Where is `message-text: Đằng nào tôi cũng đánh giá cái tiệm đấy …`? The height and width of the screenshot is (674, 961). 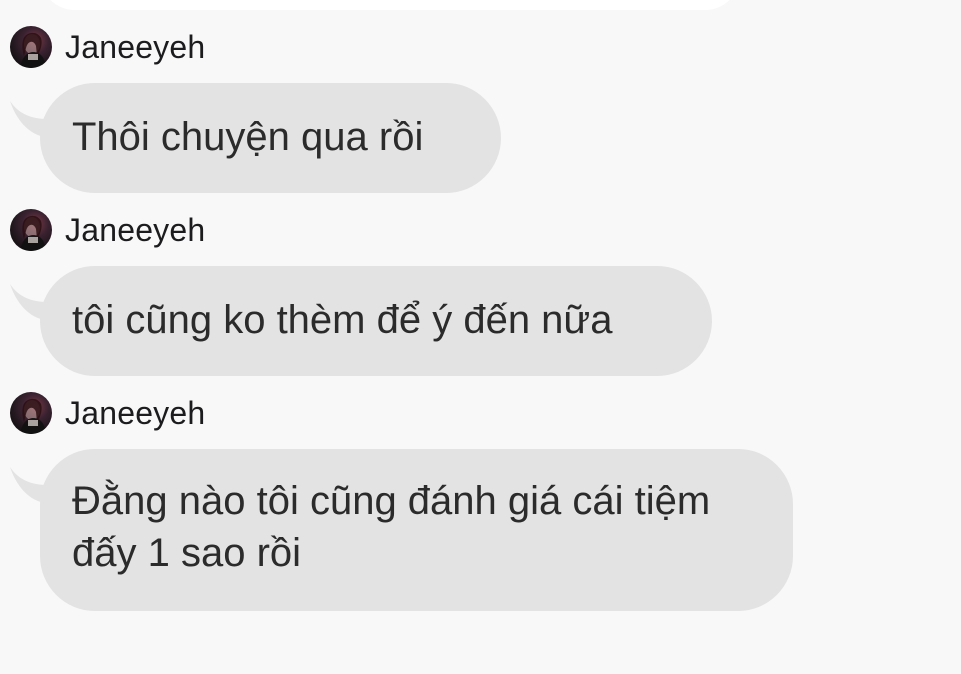 message-text: Đằng nào tôi cũng đánh giá cái tiệm đấy … is located at coordinates (391, 527).